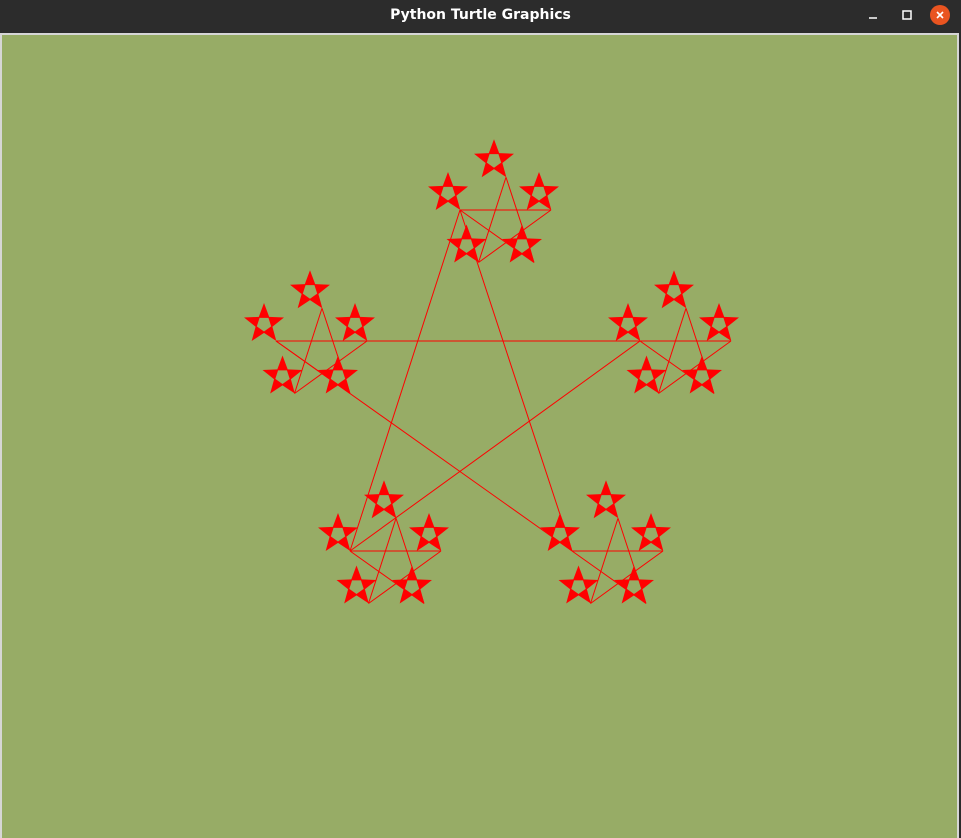  I want to click on close-icon, so click(940, 15).